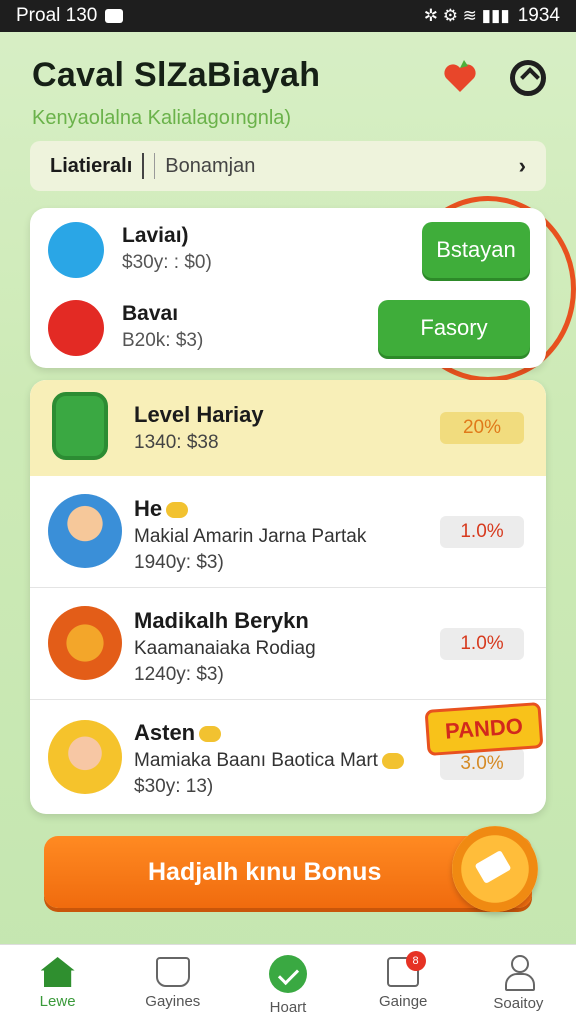  What do you see at coordinates (179, 562) in the screenshot?
I see `reward-meta: 1940y: $3)` at bounding box center [179, 562].